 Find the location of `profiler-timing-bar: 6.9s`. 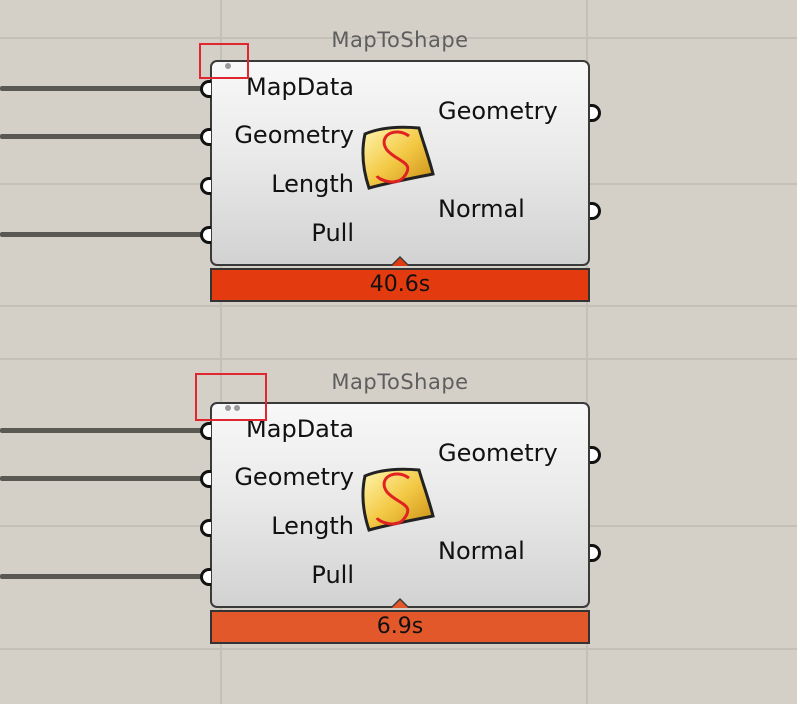

profiler-timing-bar: 6.9s is located at coordinates (400, 627).